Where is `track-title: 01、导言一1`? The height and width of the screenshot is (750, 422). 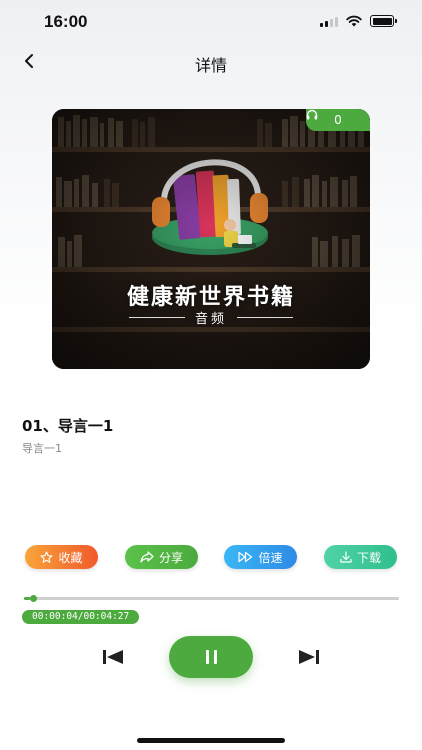 track-title: 01、导言一1 is located at coordinates (68, 426).